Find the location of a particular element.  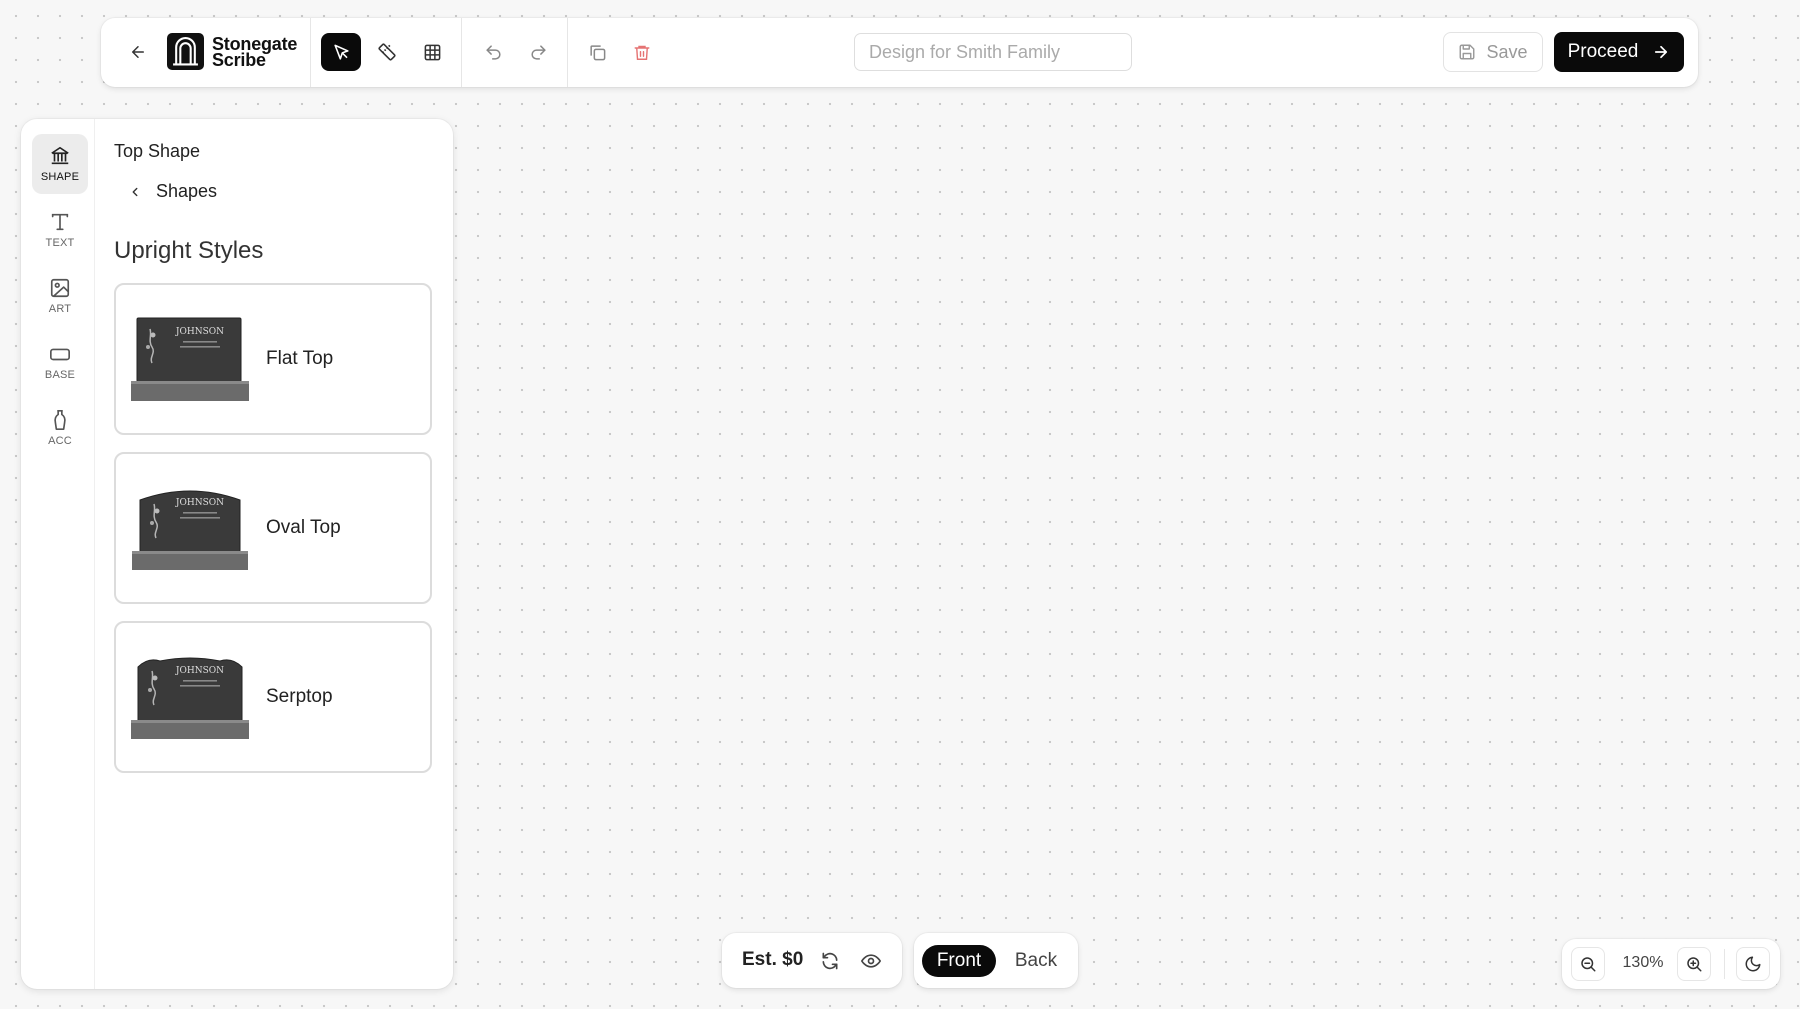

shape-label: Serptop is located at coordinates (299, 696).